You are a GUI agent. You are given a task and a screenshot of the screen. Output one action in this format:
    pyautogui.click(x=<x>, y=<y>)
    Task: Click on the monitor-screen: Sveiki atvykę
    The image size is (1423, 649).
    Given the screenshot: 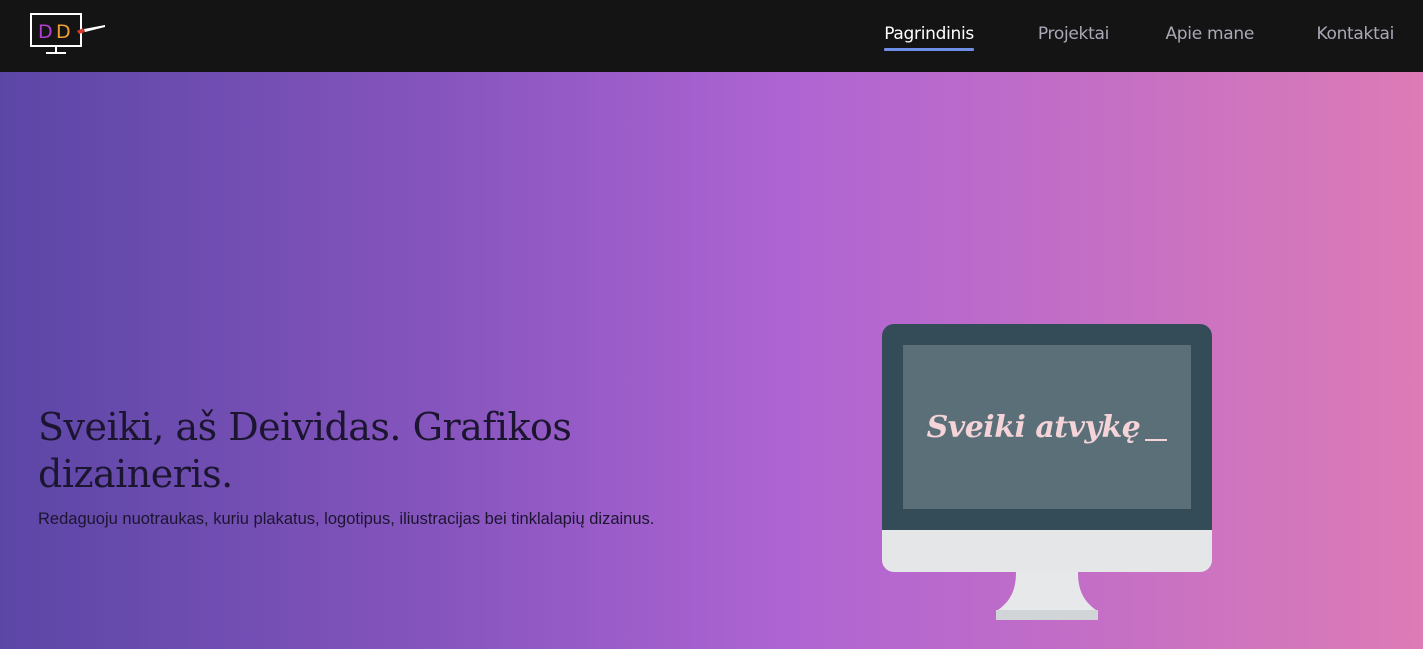 What is the action you would take?
    pyautogui.click(x=1047, y=427)
    